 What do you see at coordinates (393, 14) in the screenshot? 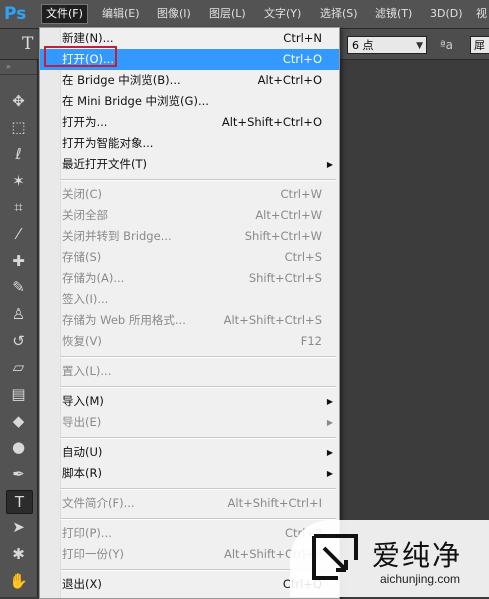
I see `menu-item-6: 滤镜(T)` at bounding box center [393, 14].